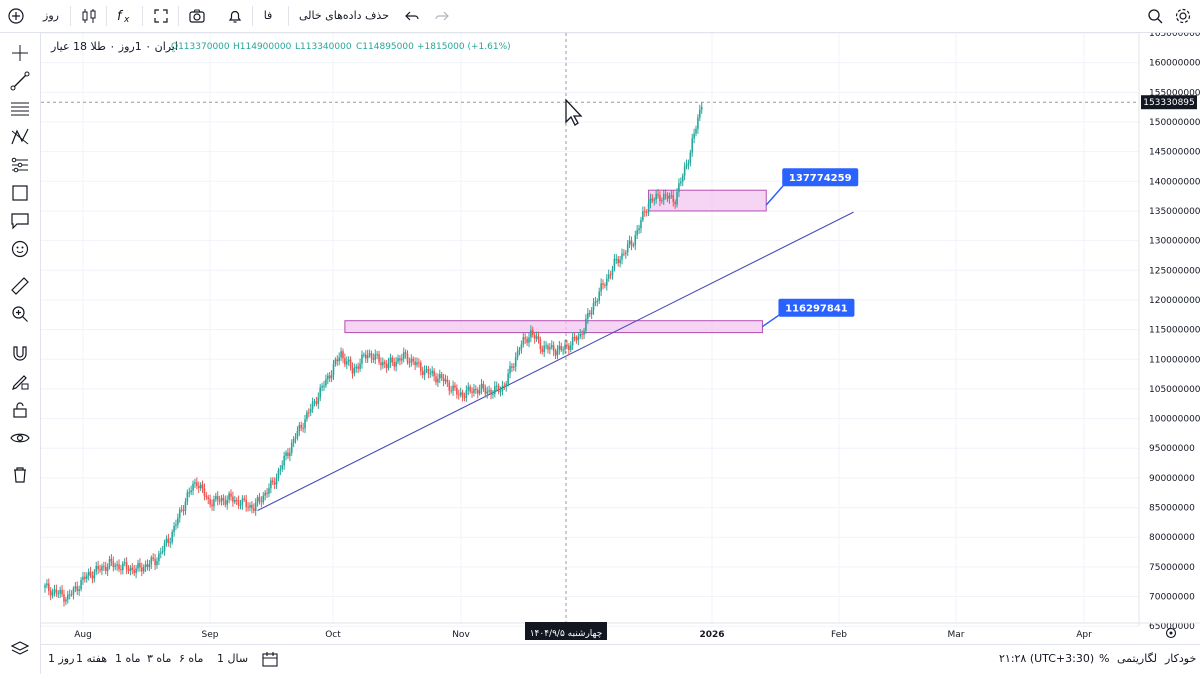  What do you see at coordinates (20, 649) in the screenshot?
I see `layers-icon` at bounding box center [20, 649].